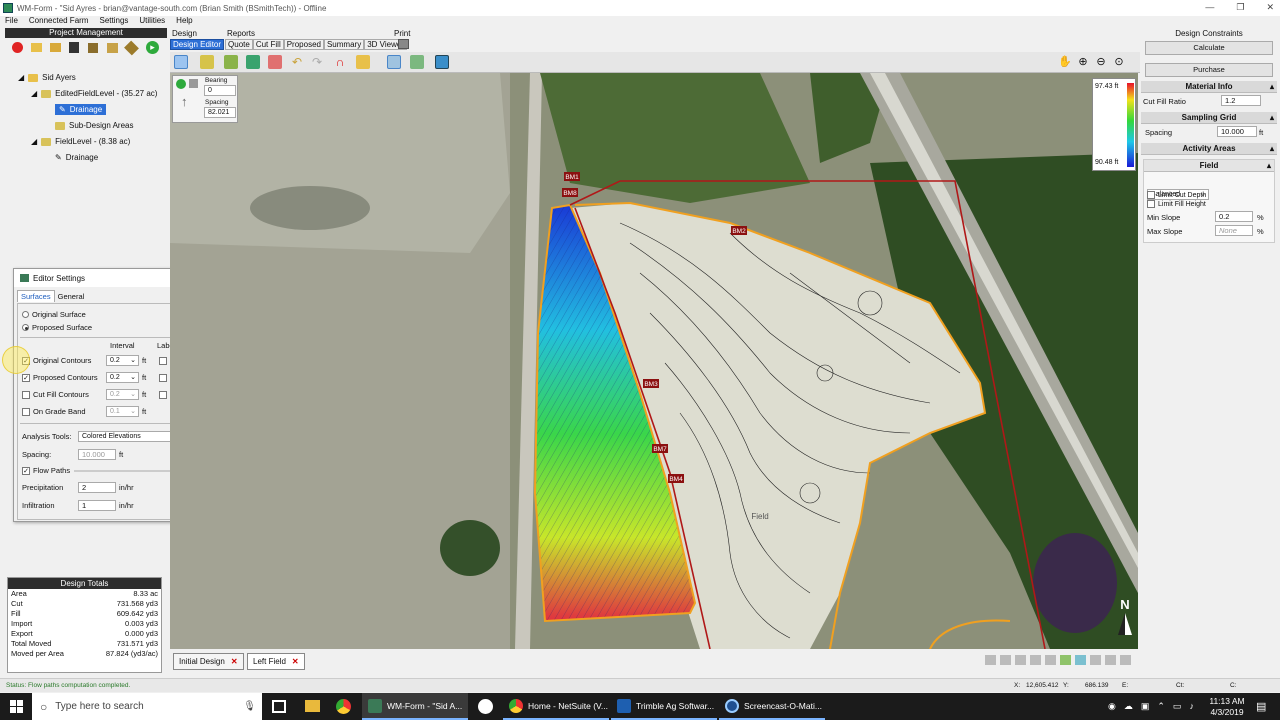 Image resolution: width=1280 pixels, height=720 pixels. I want to click on tree-node-field-level: ◢ FieldLevel - (8.38 ac), so click(80, 141).